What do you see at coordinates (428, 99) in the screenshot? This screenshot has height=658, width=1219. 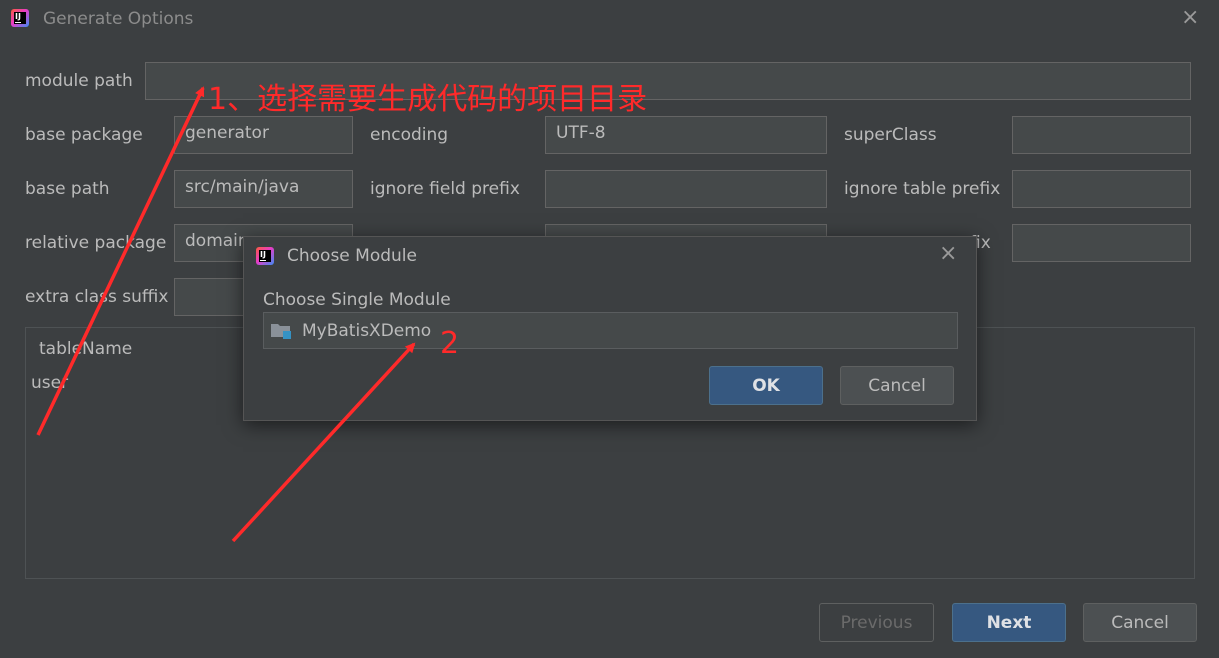 I see `annotation-step1: 1、选择需要生成代码的项目目录` at bounding box center [428, 99].